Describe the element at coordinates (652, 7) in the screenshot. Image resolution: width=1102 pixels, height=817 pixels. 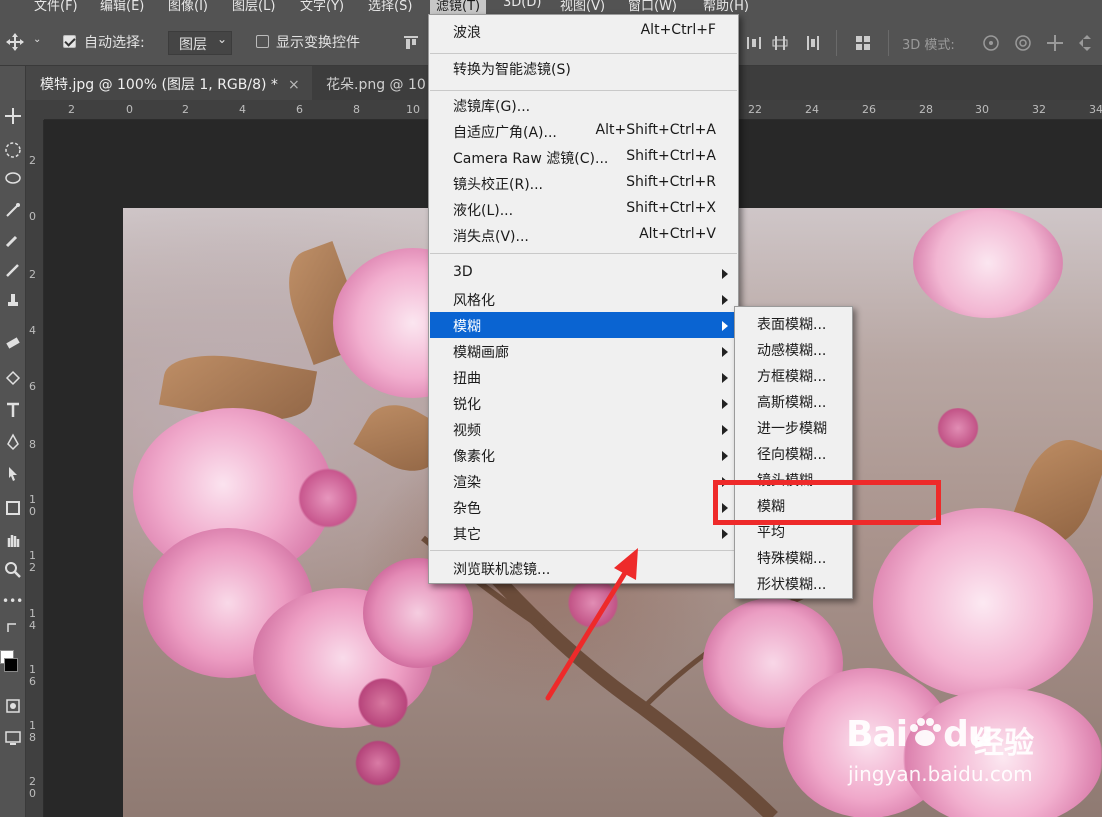
I see `menu-window: 窗口(W)` at that location.